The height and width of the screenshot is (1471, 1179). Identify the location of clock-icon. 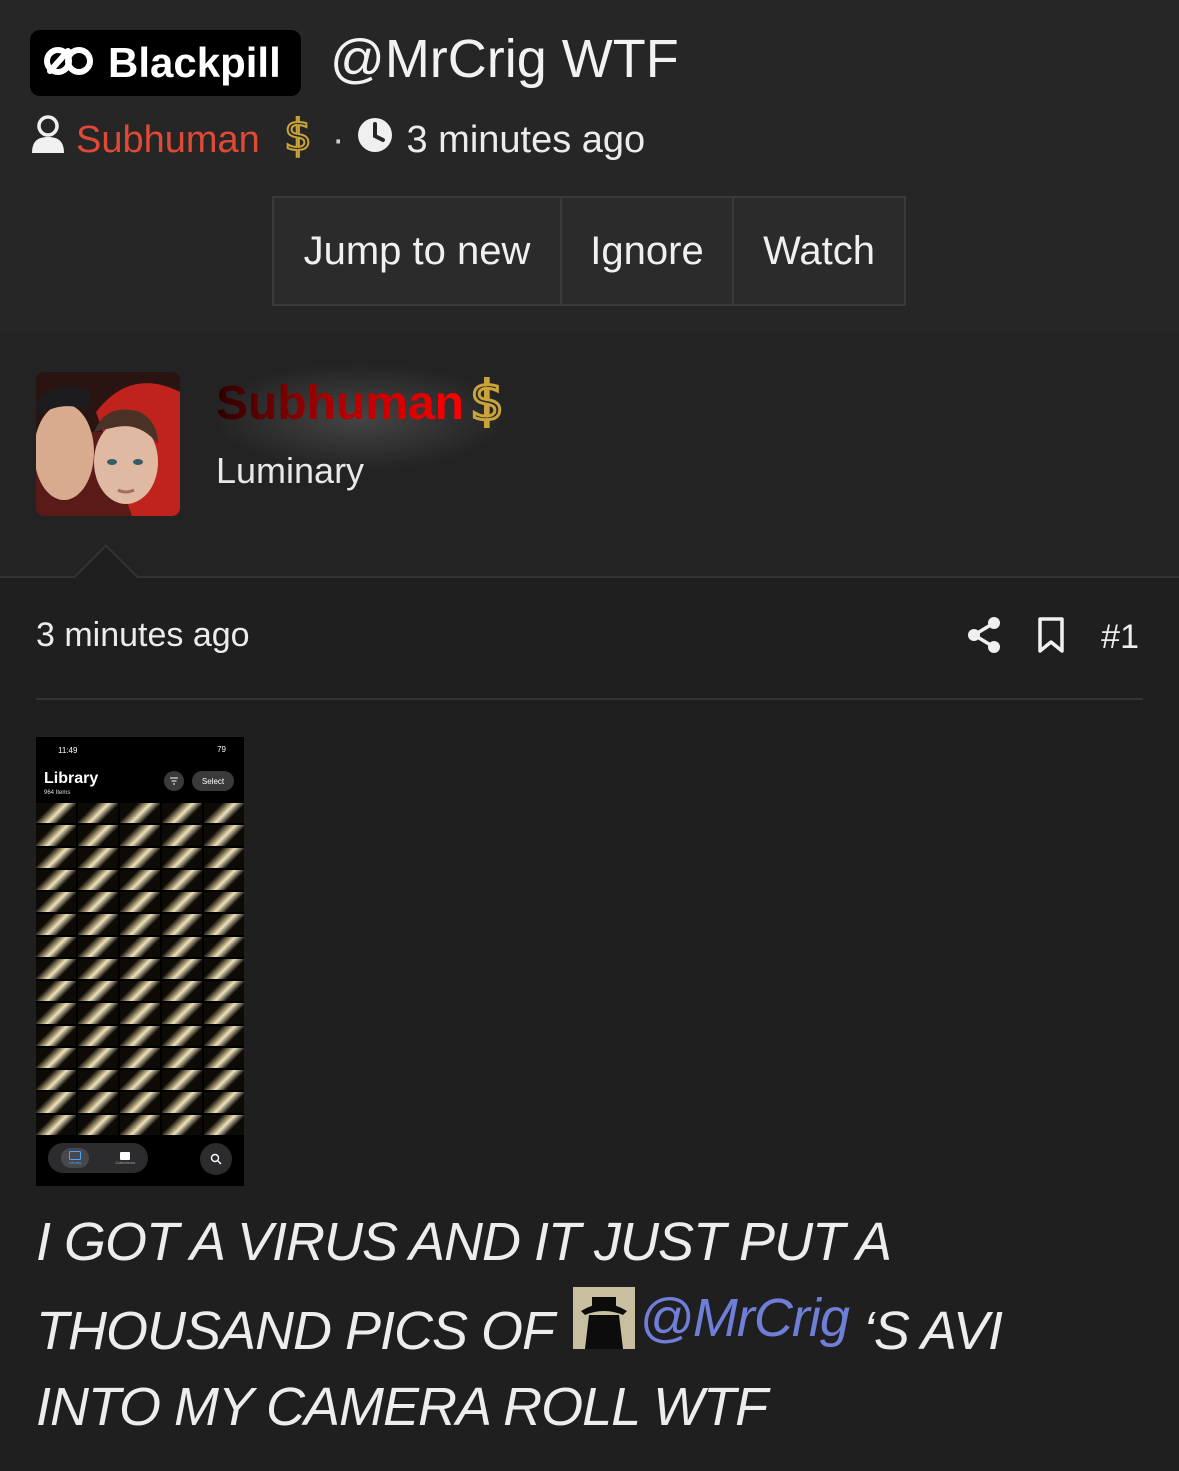
(375, 140).